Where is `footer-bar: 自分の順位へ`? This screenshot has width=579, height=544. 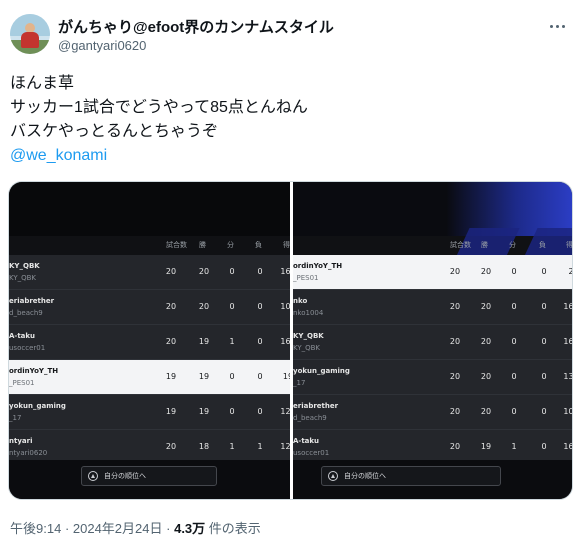
footer-bar: 自分の順位へ is located at coordinates (149, 479).